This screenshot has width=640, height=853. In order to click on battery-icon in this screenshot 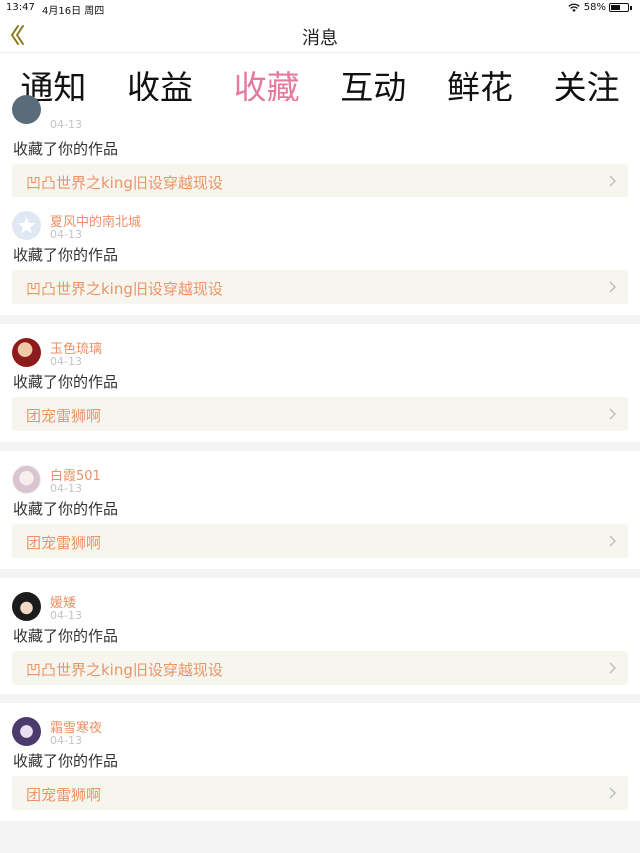, I will do `click(619, 7)`.